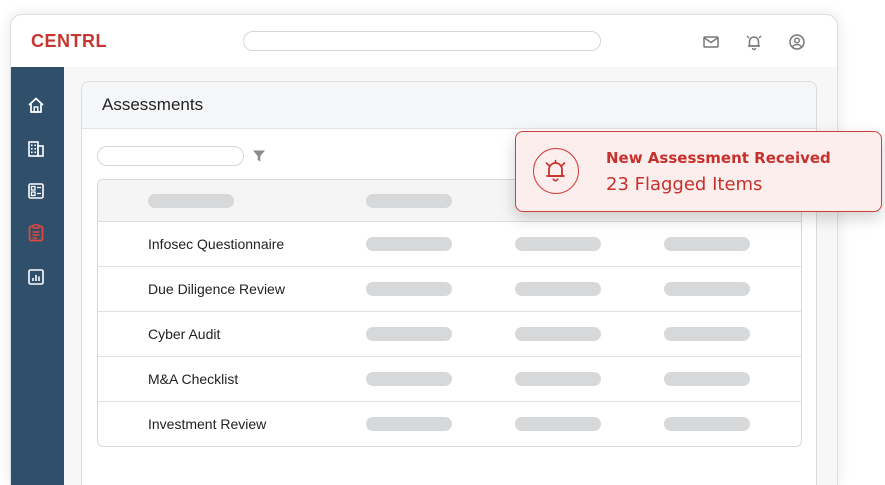 The image size is (885, 485). I want to click on clipboard-icon, so click(36, 233).